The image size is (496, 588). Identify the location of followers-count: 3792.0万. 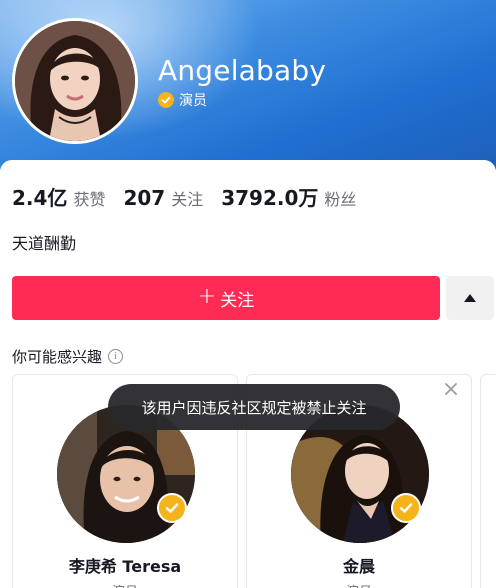
(269, 196).